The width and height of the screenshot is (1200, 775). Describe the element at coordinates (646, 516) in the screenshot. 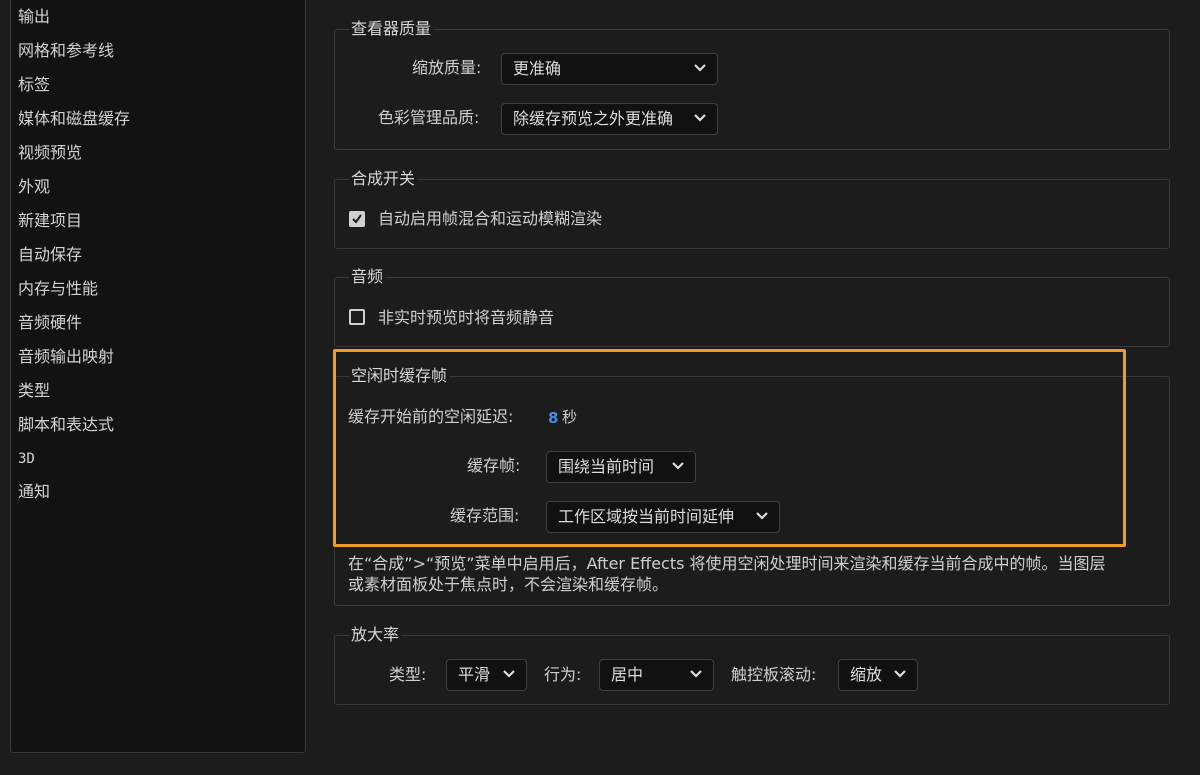

I see `cache-range-value: 工作区域按当前时间延伸` at that location.